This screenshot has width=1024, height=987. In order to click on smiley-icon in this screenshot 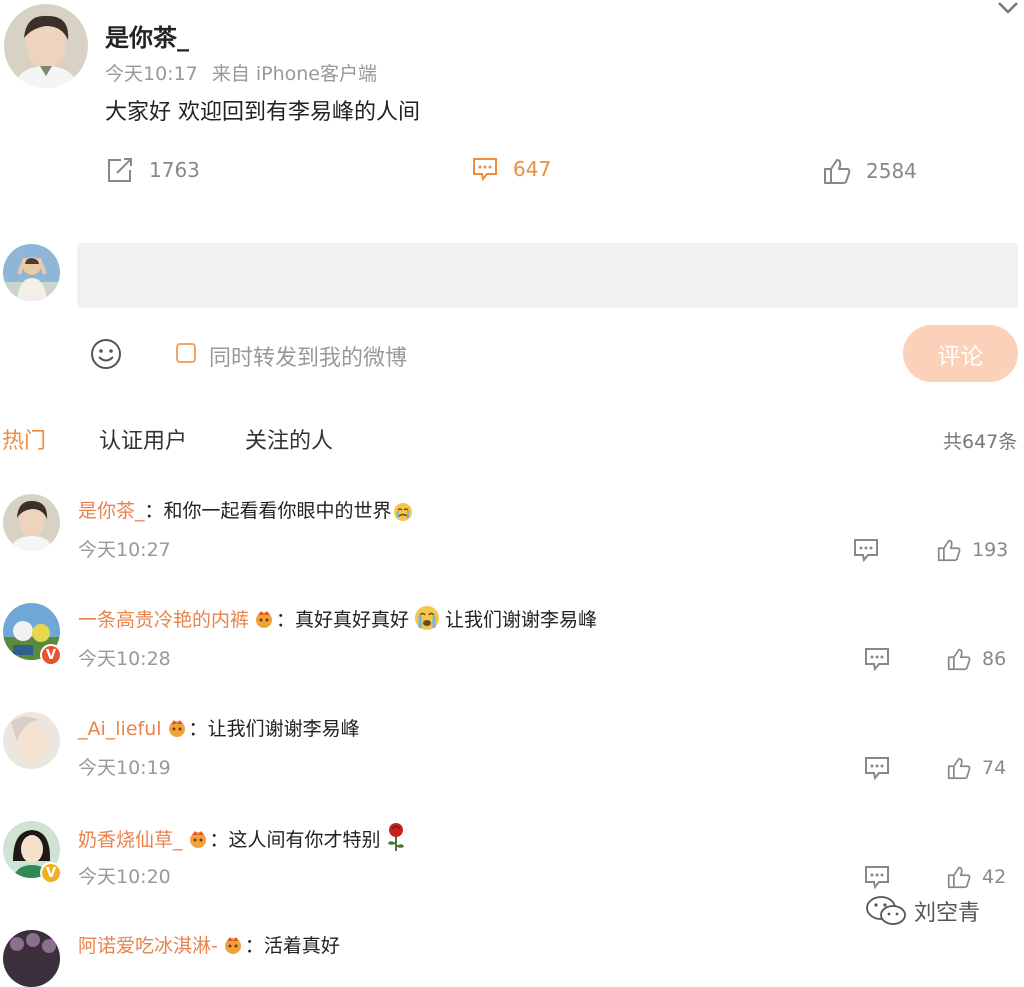, I will do `click(106, 354)`.